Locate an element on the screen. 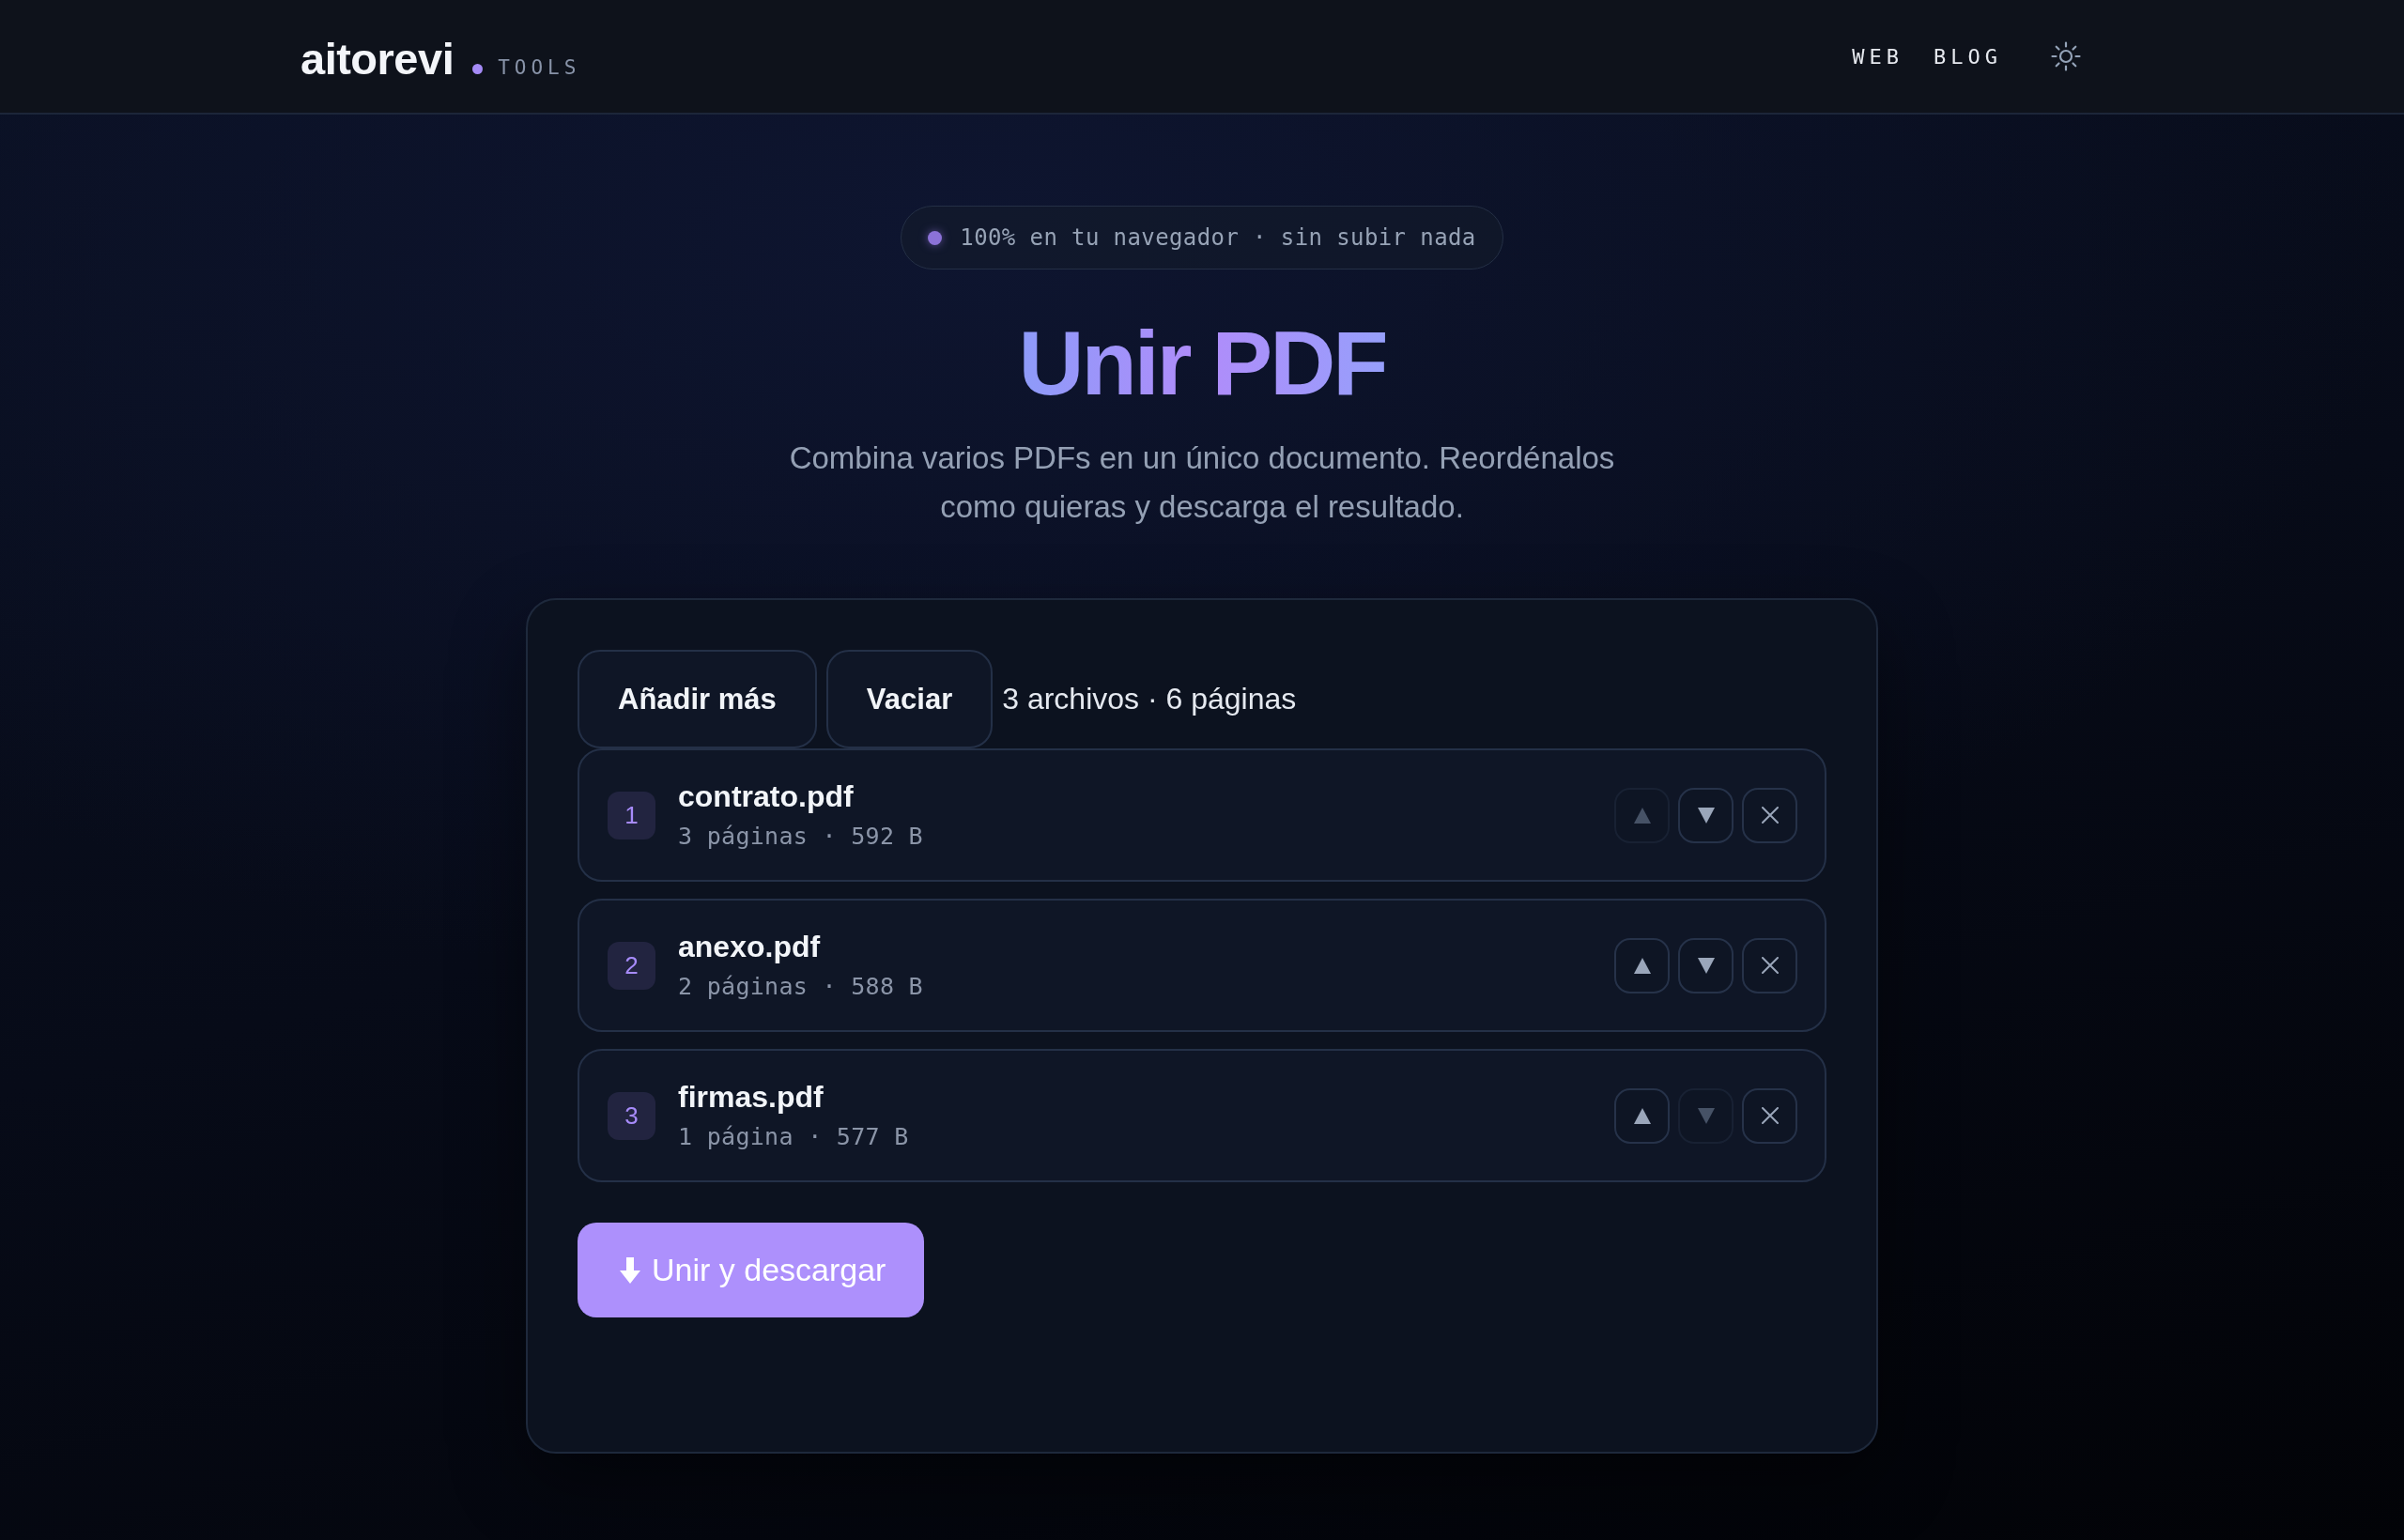 The image size is (2404, 1540). order-number: 3 is located at coordinates (631, 1115).